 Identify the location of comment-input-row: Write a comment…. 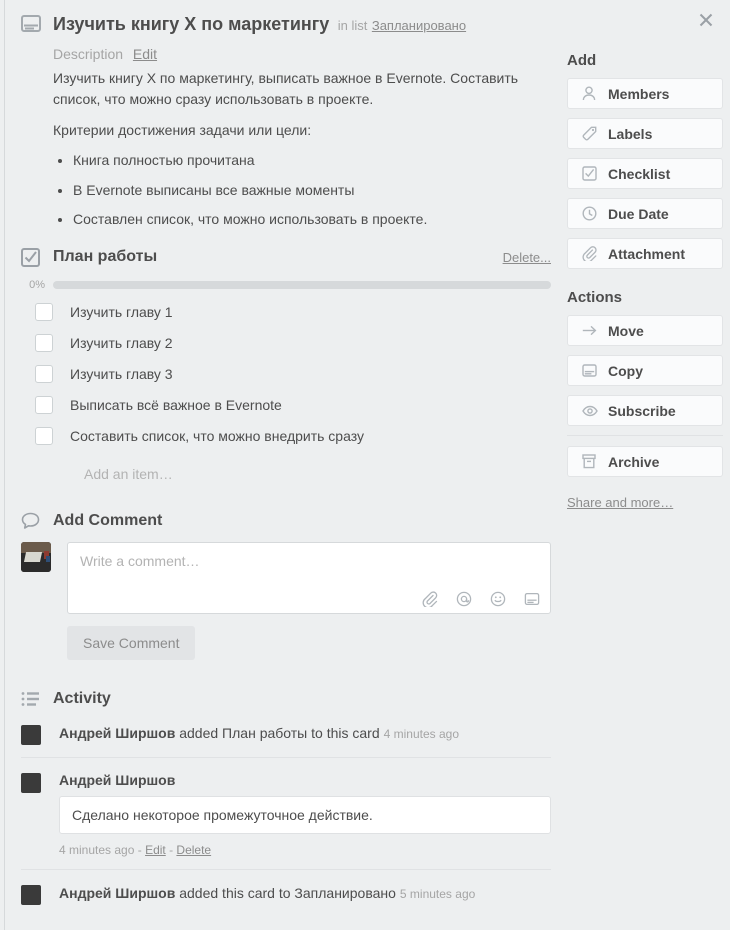
(286, 577).